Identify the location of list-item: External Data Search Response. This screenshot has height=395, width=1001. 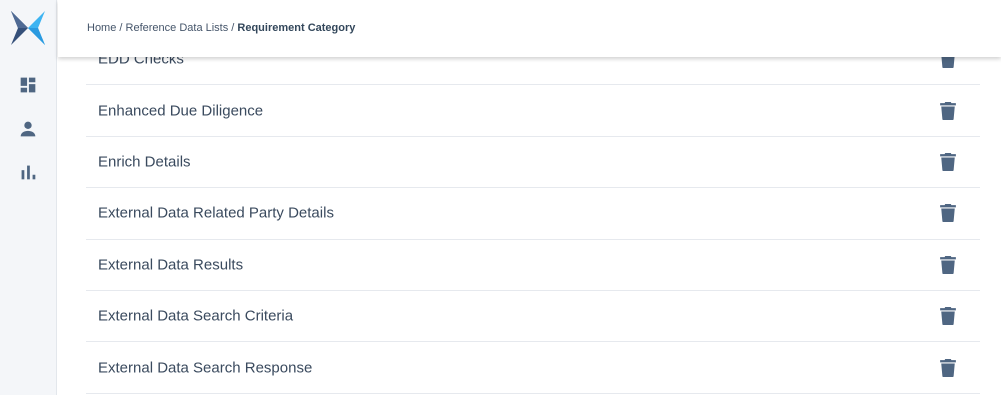
(533, 368).